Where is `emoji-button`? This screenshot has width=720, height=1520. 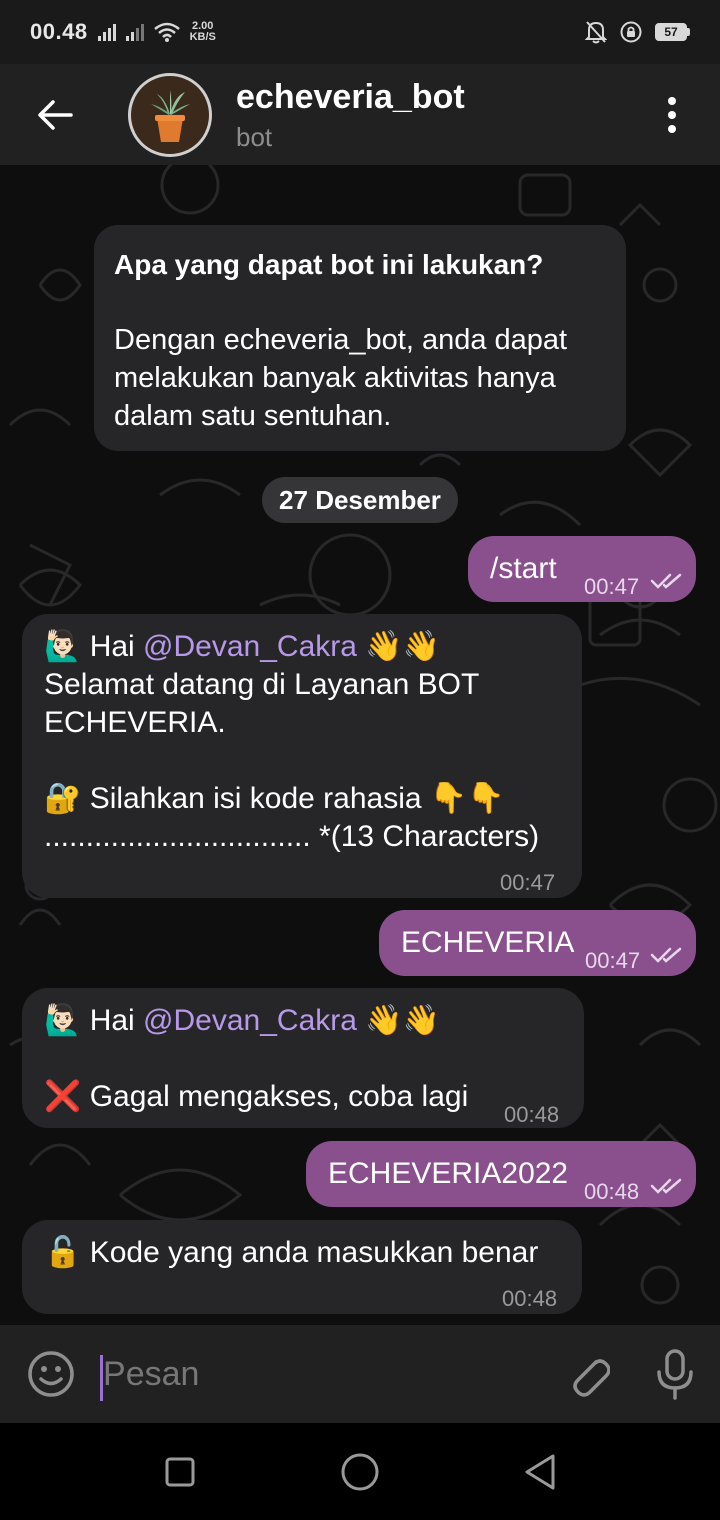
emoji-button is located at coordinates (50, 1374).